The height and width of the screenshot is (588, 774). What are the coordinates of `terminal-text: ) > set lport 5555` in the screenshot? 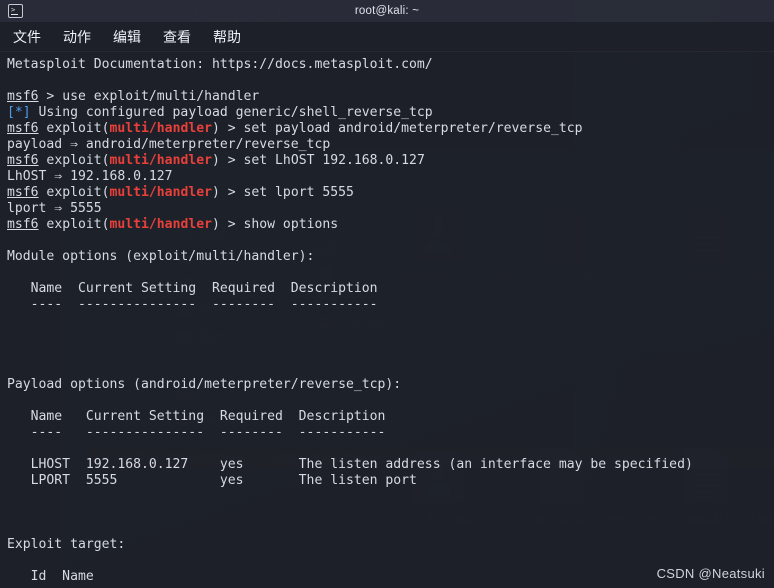 It's located at (282, 192).